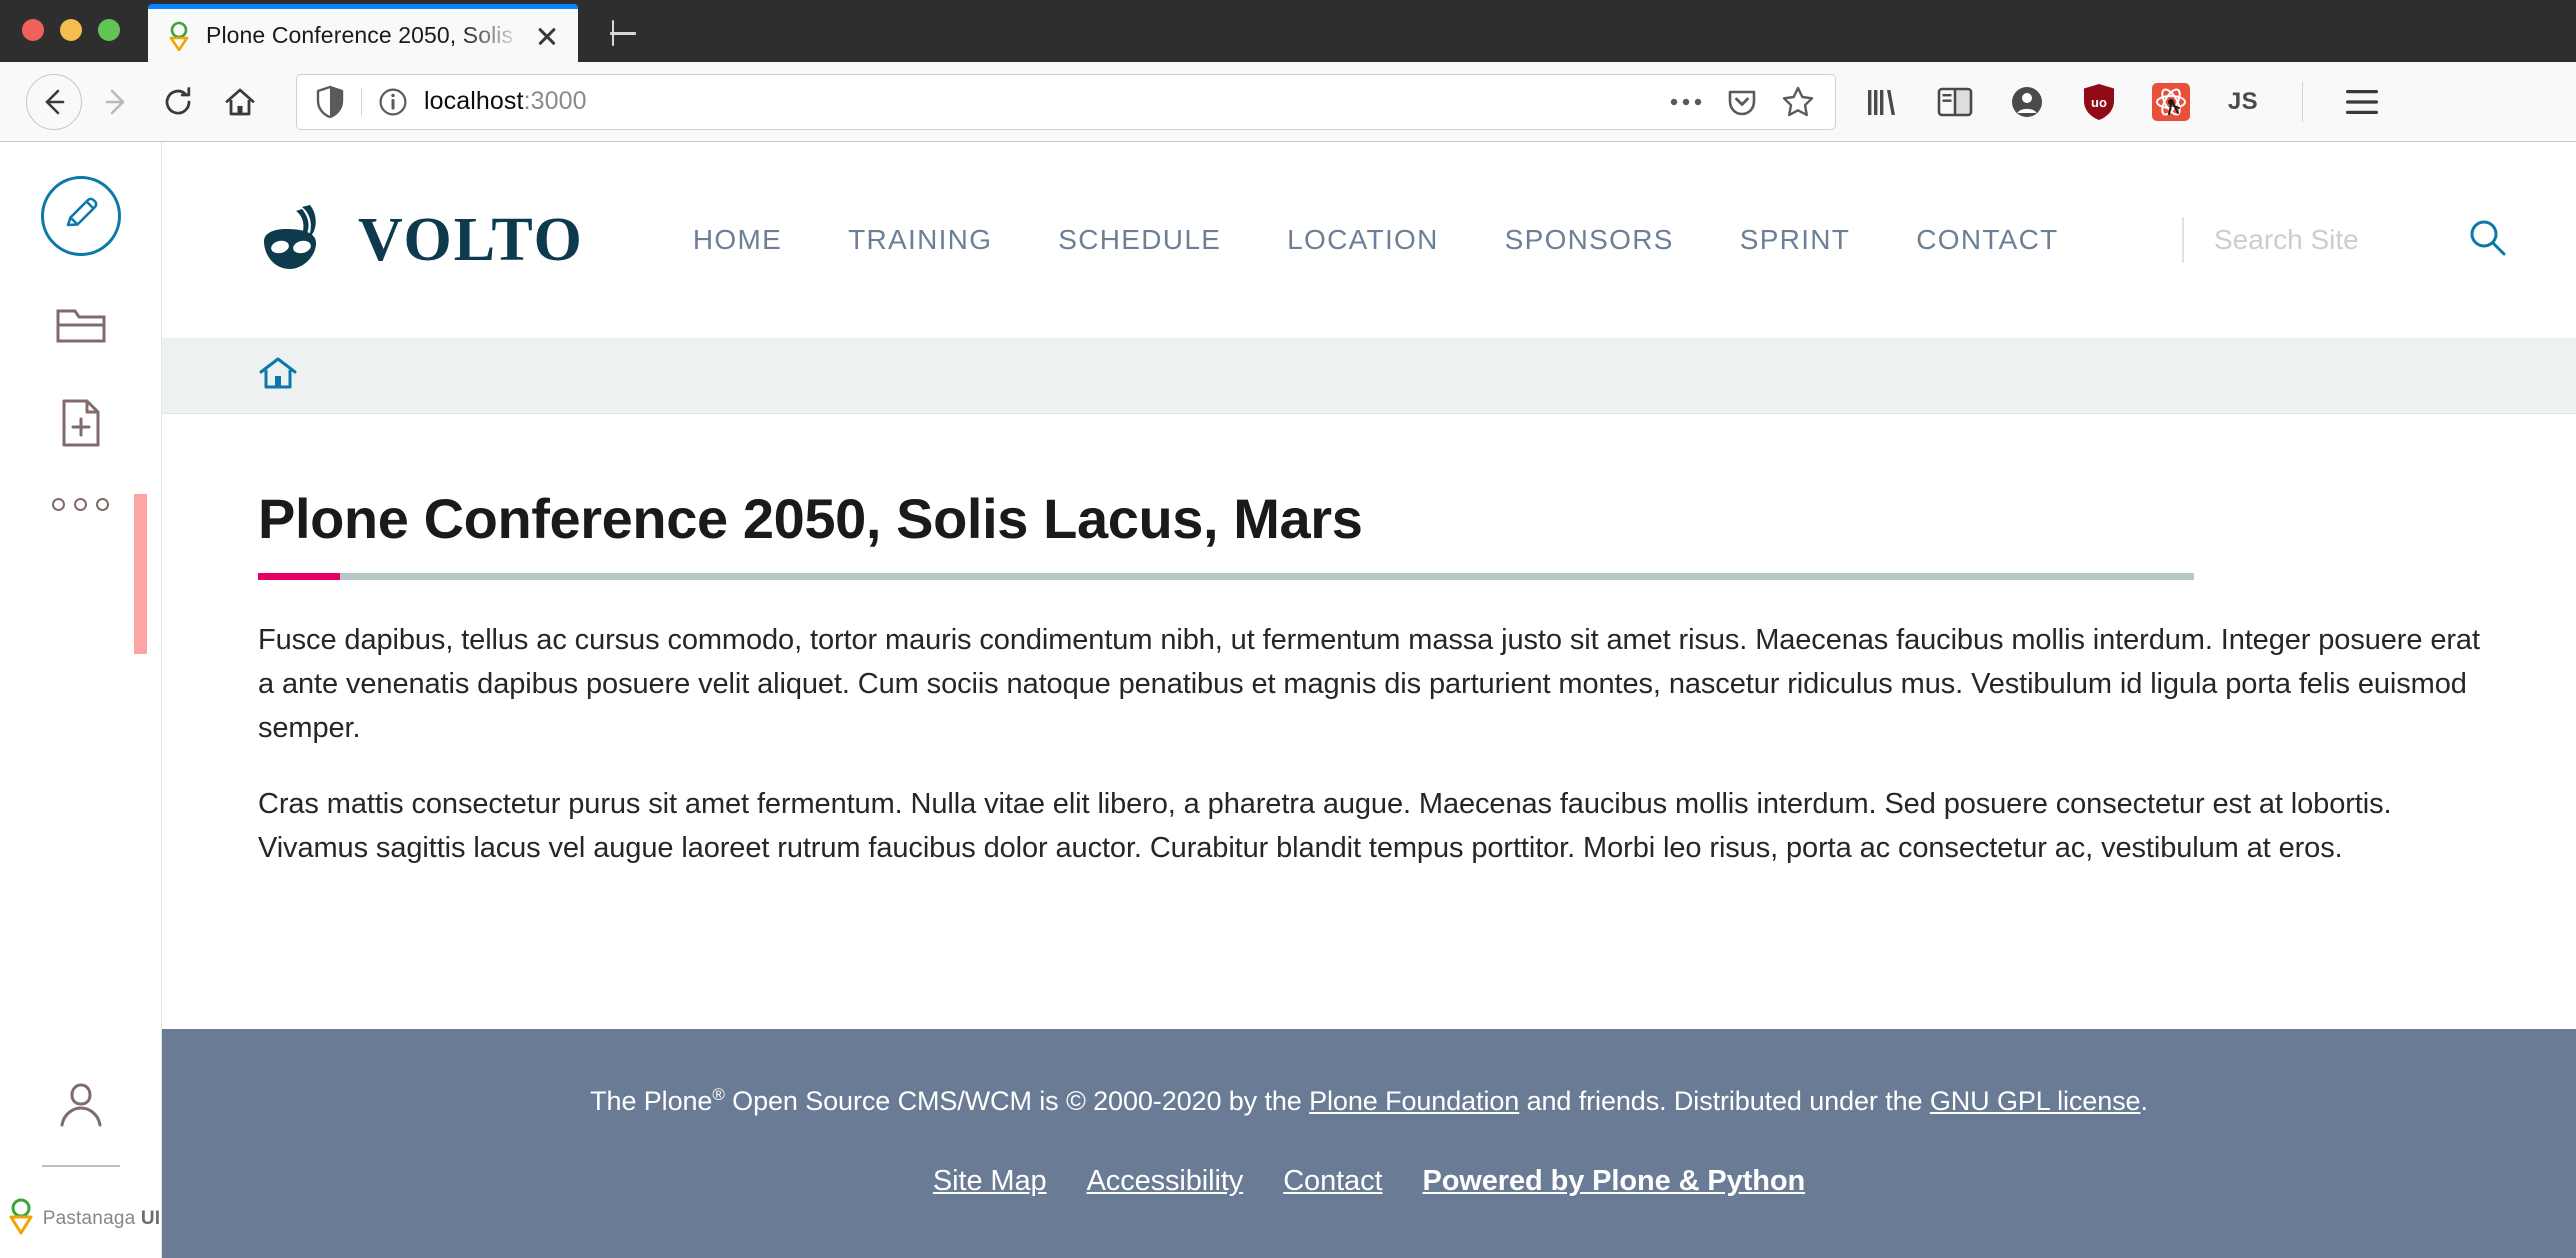  I want to click on back-button, so click(54, 101).